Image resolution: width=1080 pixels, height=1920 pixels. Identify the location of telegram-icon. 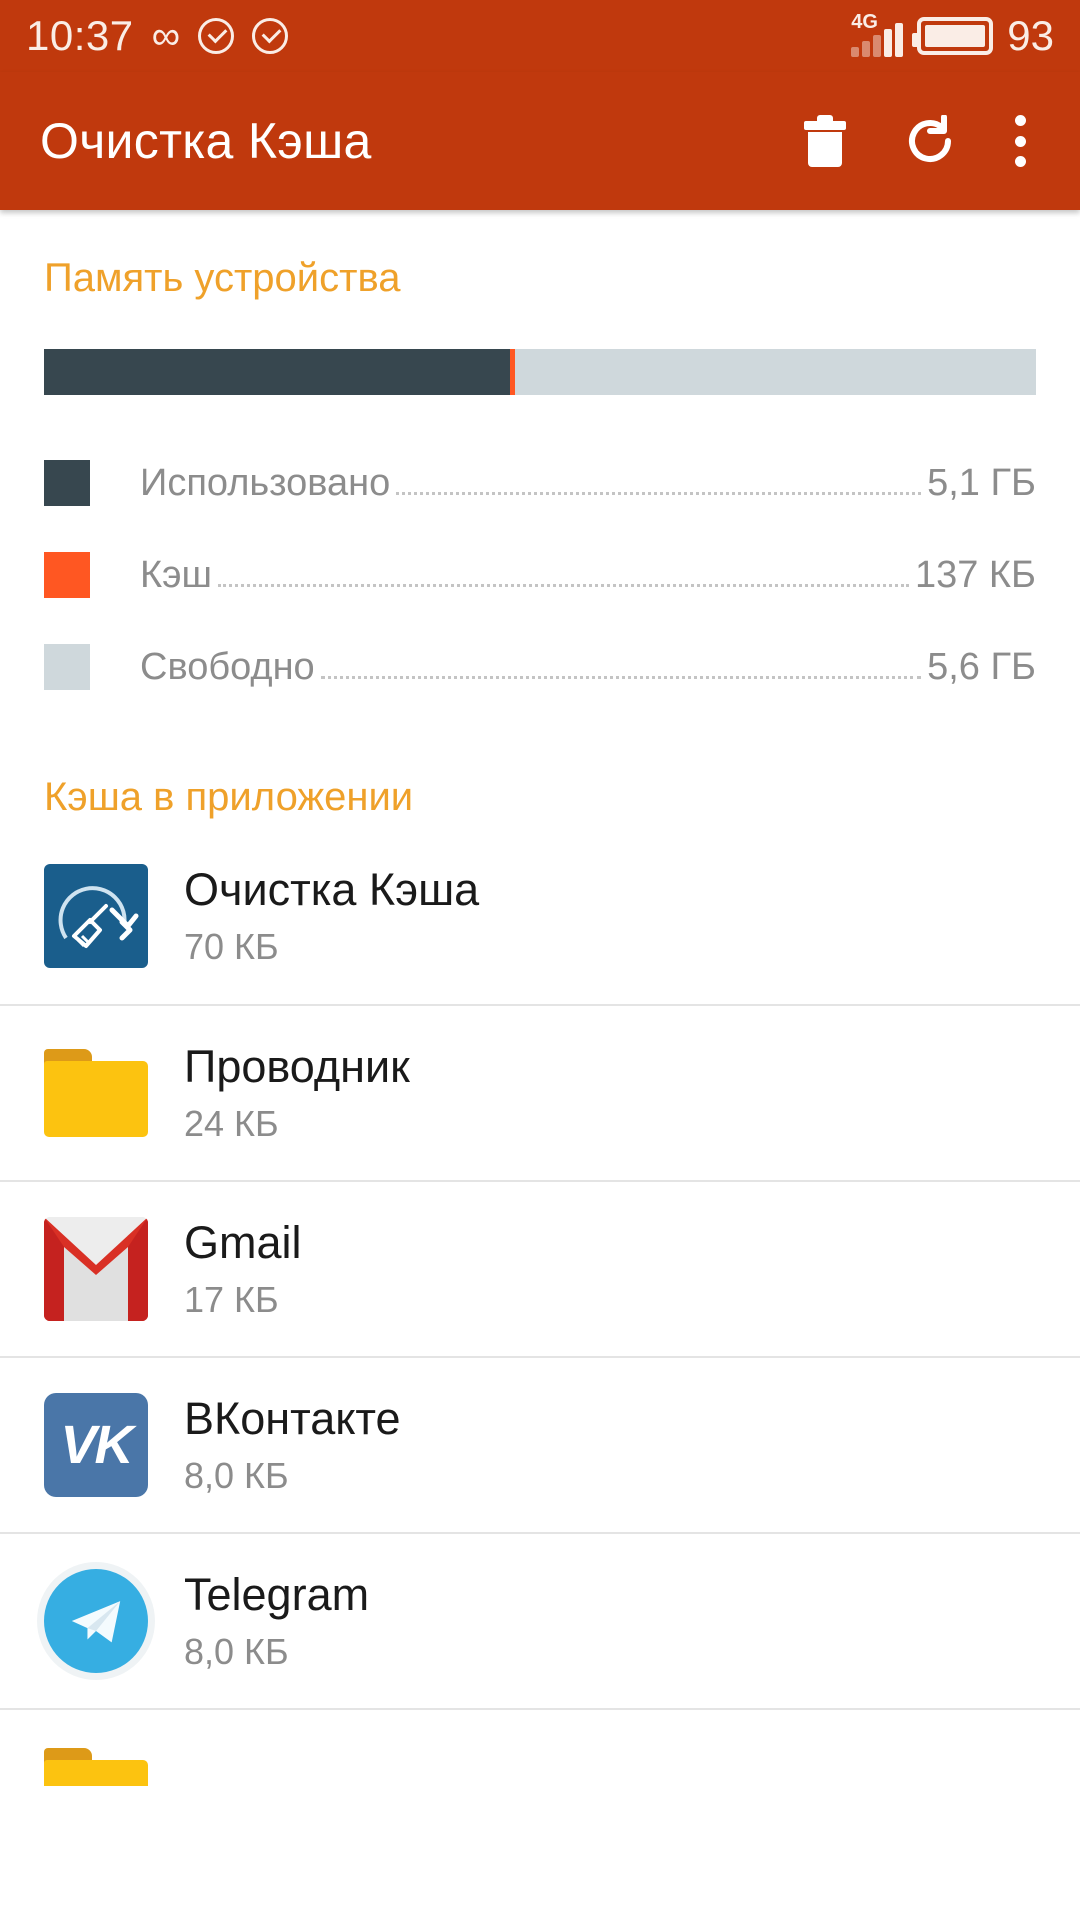
(96, 1621).